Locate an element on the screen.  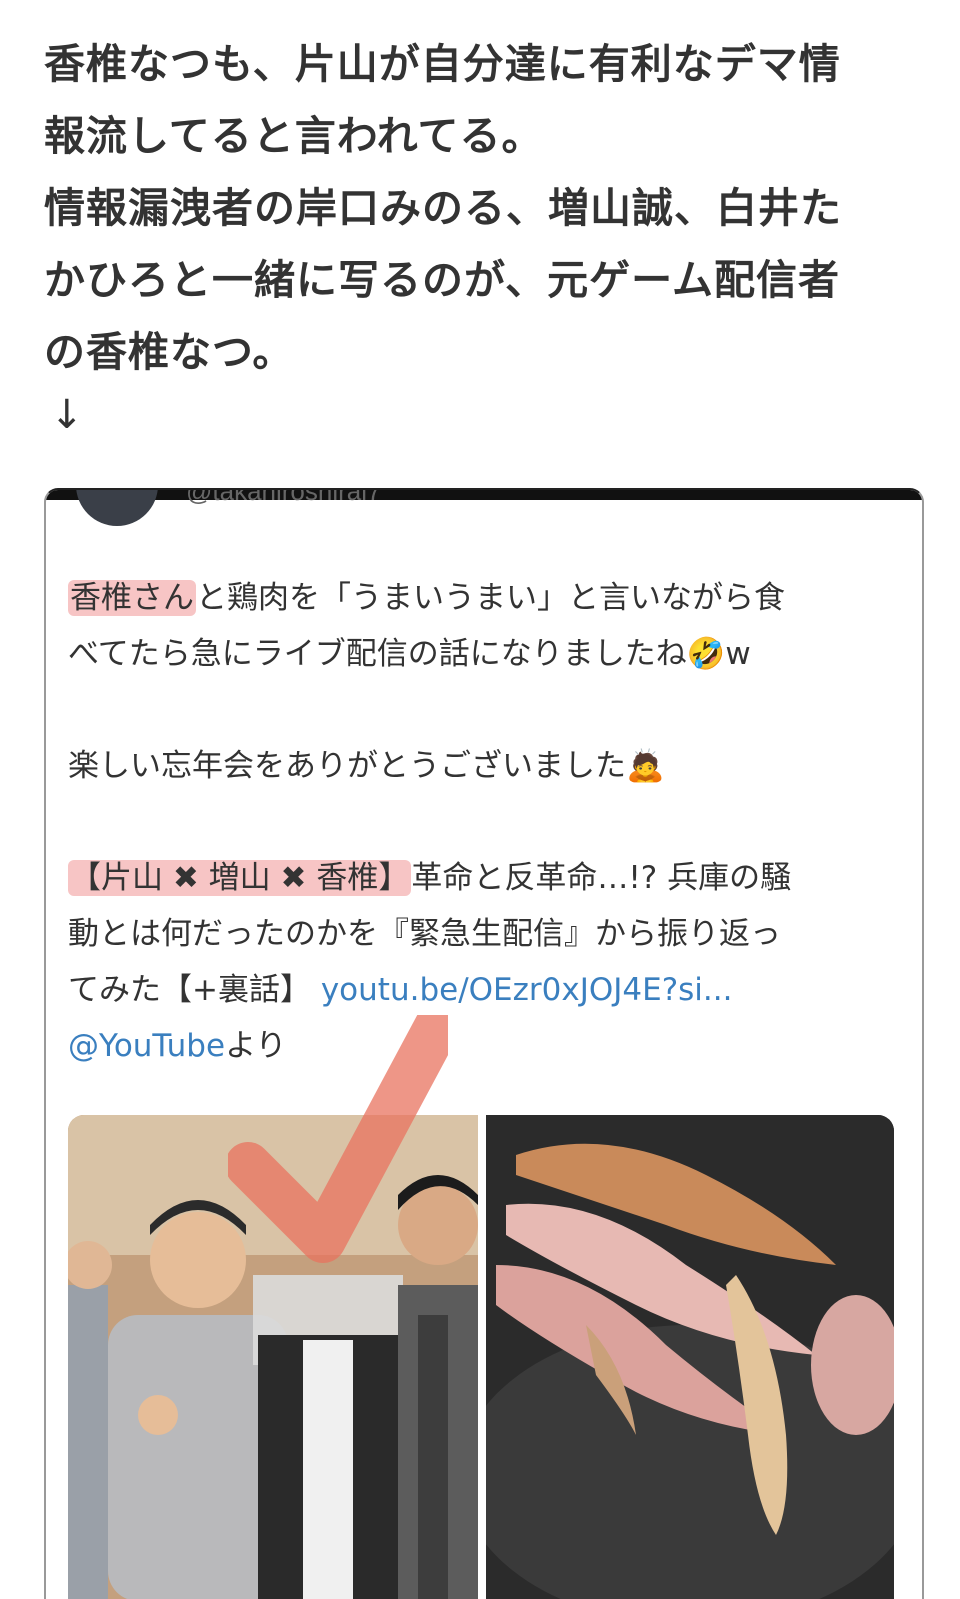
screenshot-top-bar is located at coordinates (484, 495).